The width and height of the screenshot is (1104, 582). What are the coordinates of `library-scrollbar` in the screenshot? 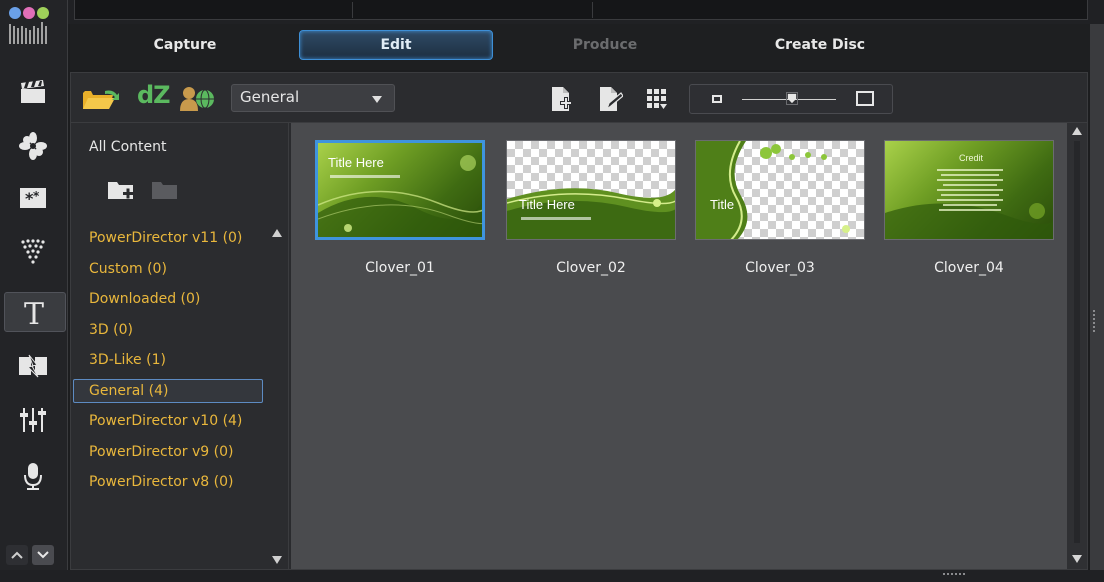 It's located at (1077, 346).